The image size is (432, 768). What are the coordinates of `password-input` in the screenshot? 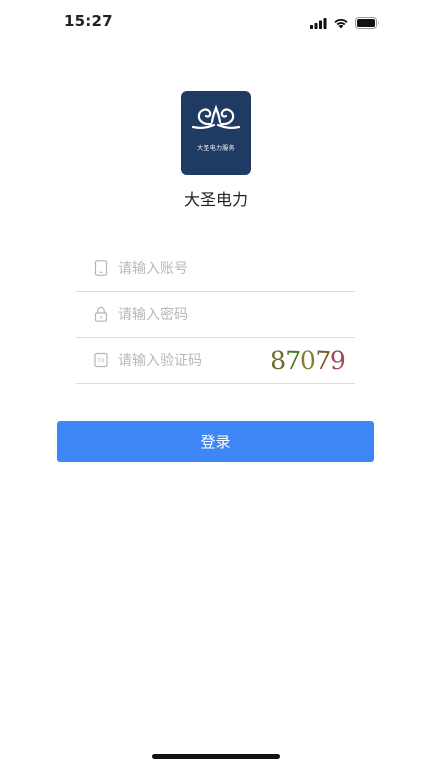 It's located at (198, 314).